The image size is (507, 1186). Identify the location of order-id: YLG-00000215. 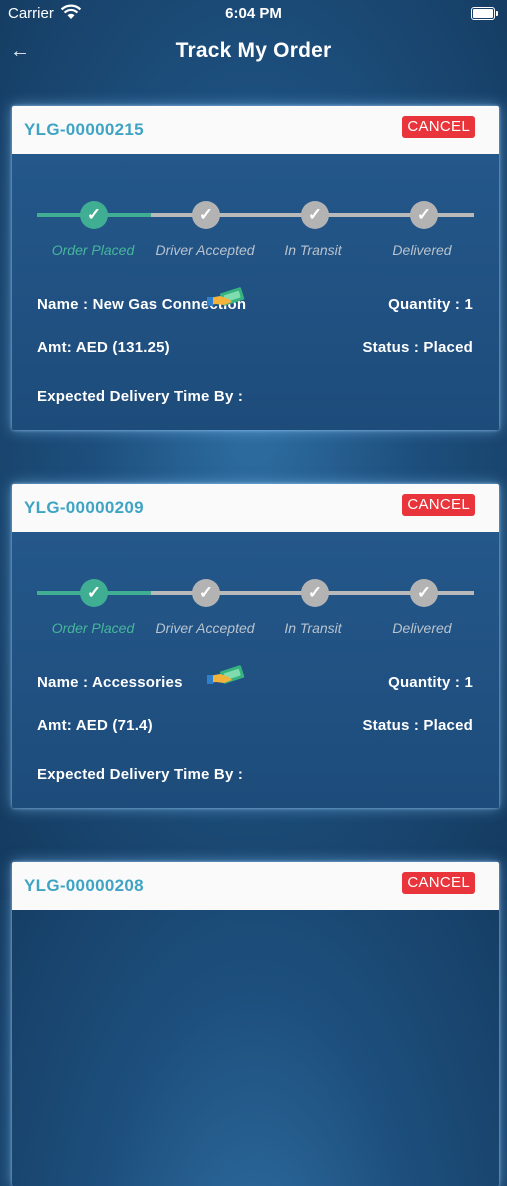
(84, 130).